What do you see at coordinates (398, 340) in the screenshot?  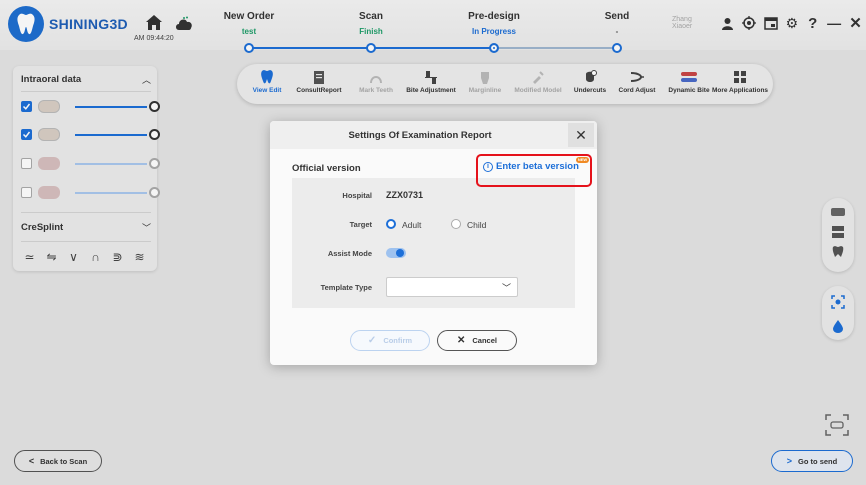 I see `confirm-label: Confirm` at bounding box center [398, 340].